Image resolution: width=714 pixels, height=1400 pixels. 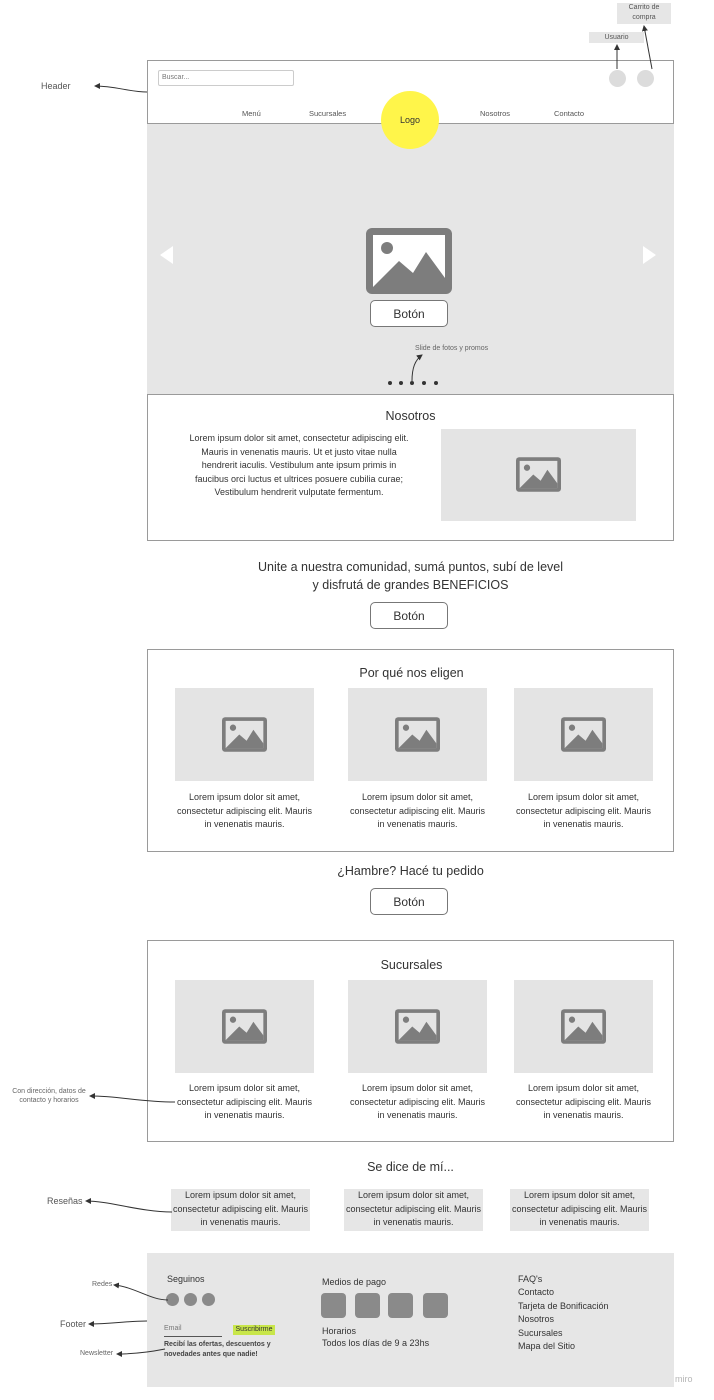 I want to click on arrow-header, so click(x=121, y=88).